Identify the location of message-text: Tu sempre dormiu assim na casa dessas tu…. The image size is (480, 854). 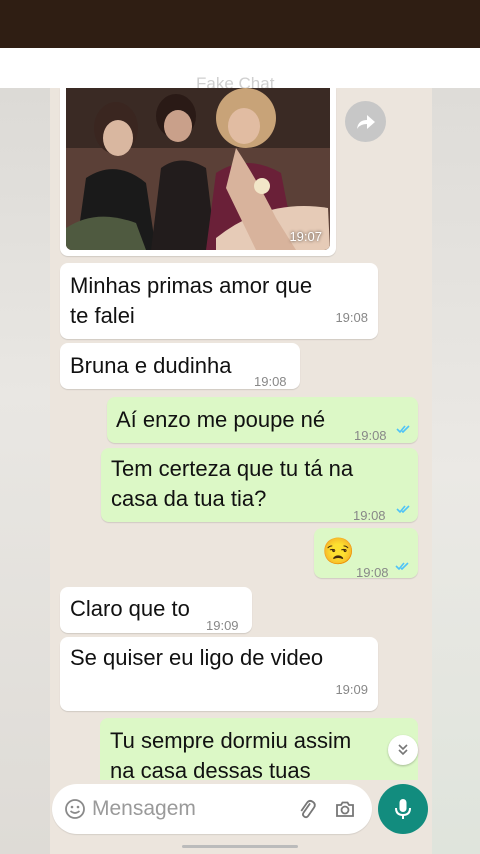
(231, 754).